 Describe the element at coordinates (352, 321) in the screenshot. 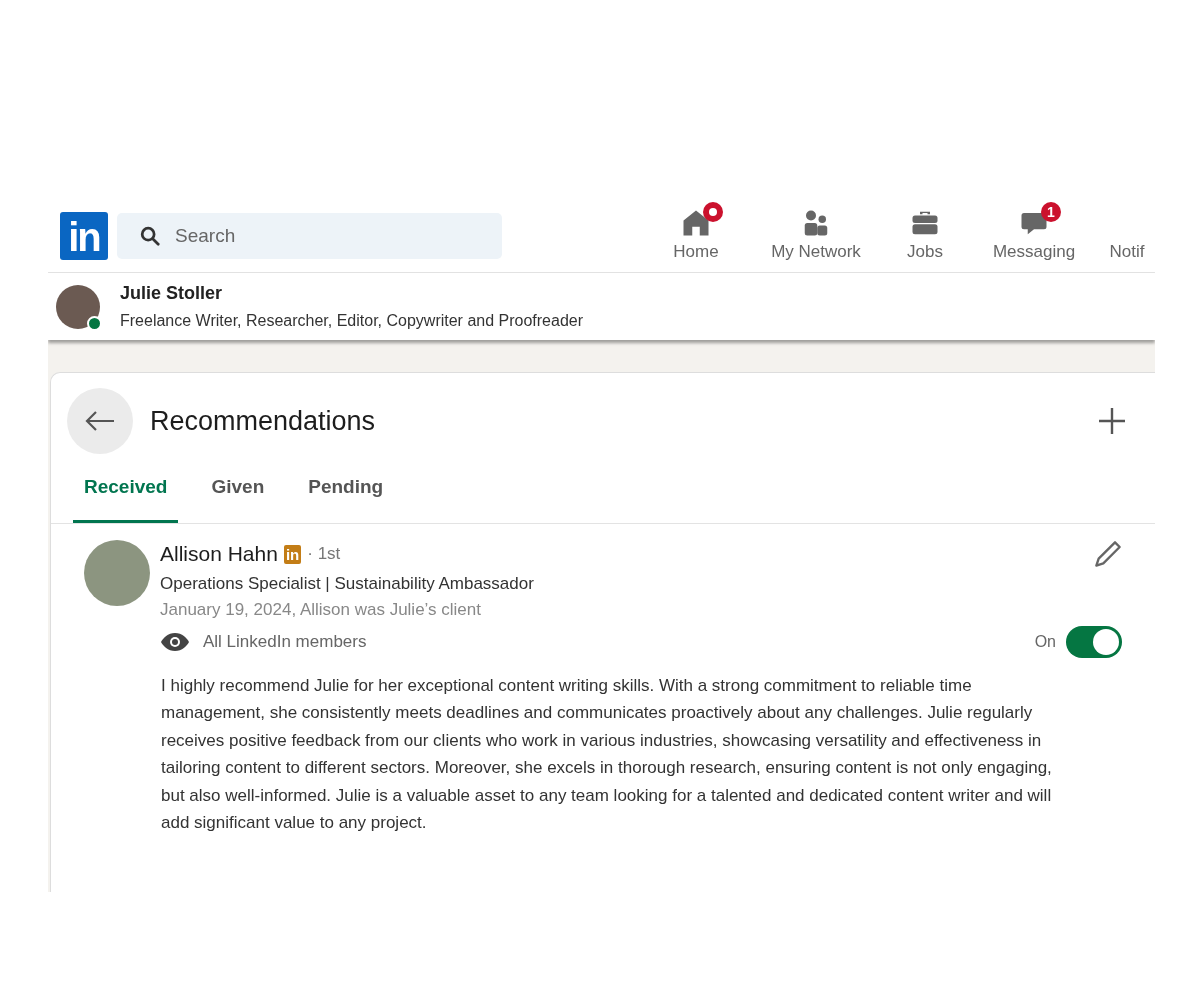

I see `profile-headline: Freelance Writer, Researcher, Editor, Copywriter and Proofreader` at that location.